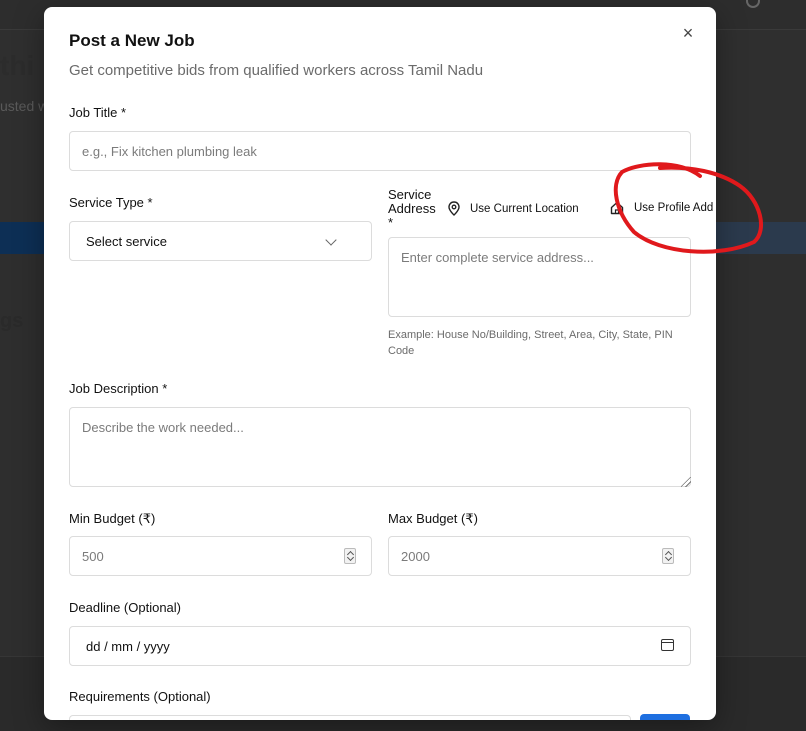 The image size is (806, 731). Describe the element at coordinates (126, 241) in the screenshot. I see `service-type-value: Select service` at that location.